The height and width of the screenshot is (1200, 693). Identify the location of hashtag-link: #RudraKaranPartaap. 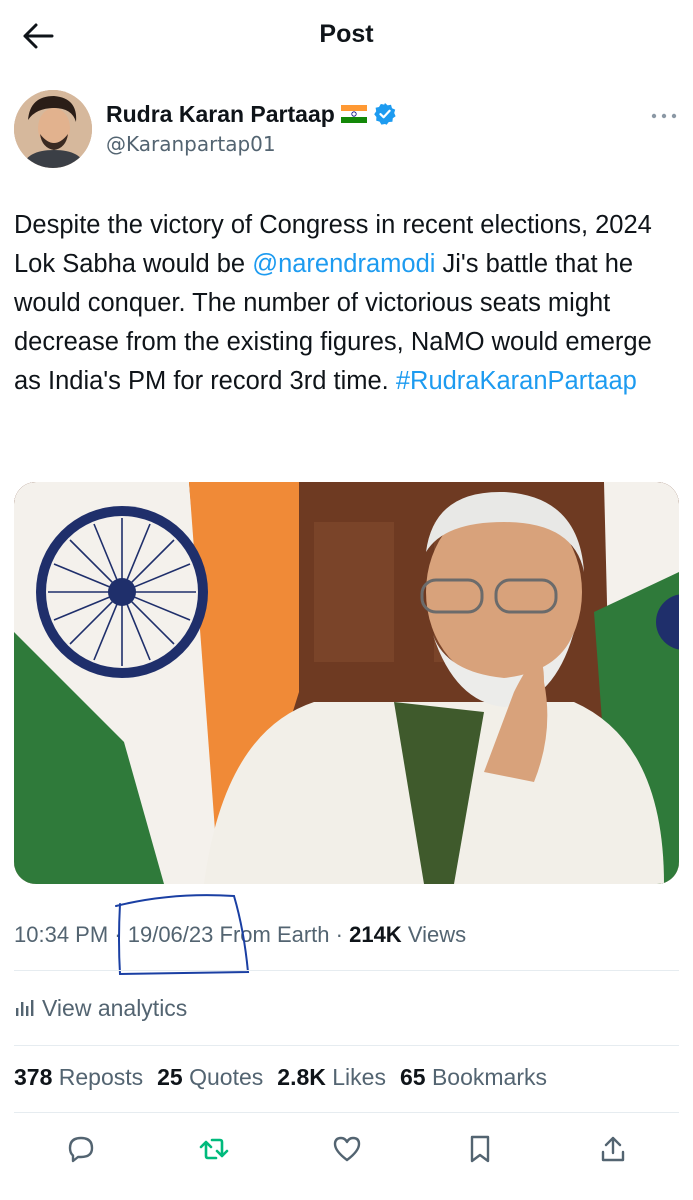
(516, 381).